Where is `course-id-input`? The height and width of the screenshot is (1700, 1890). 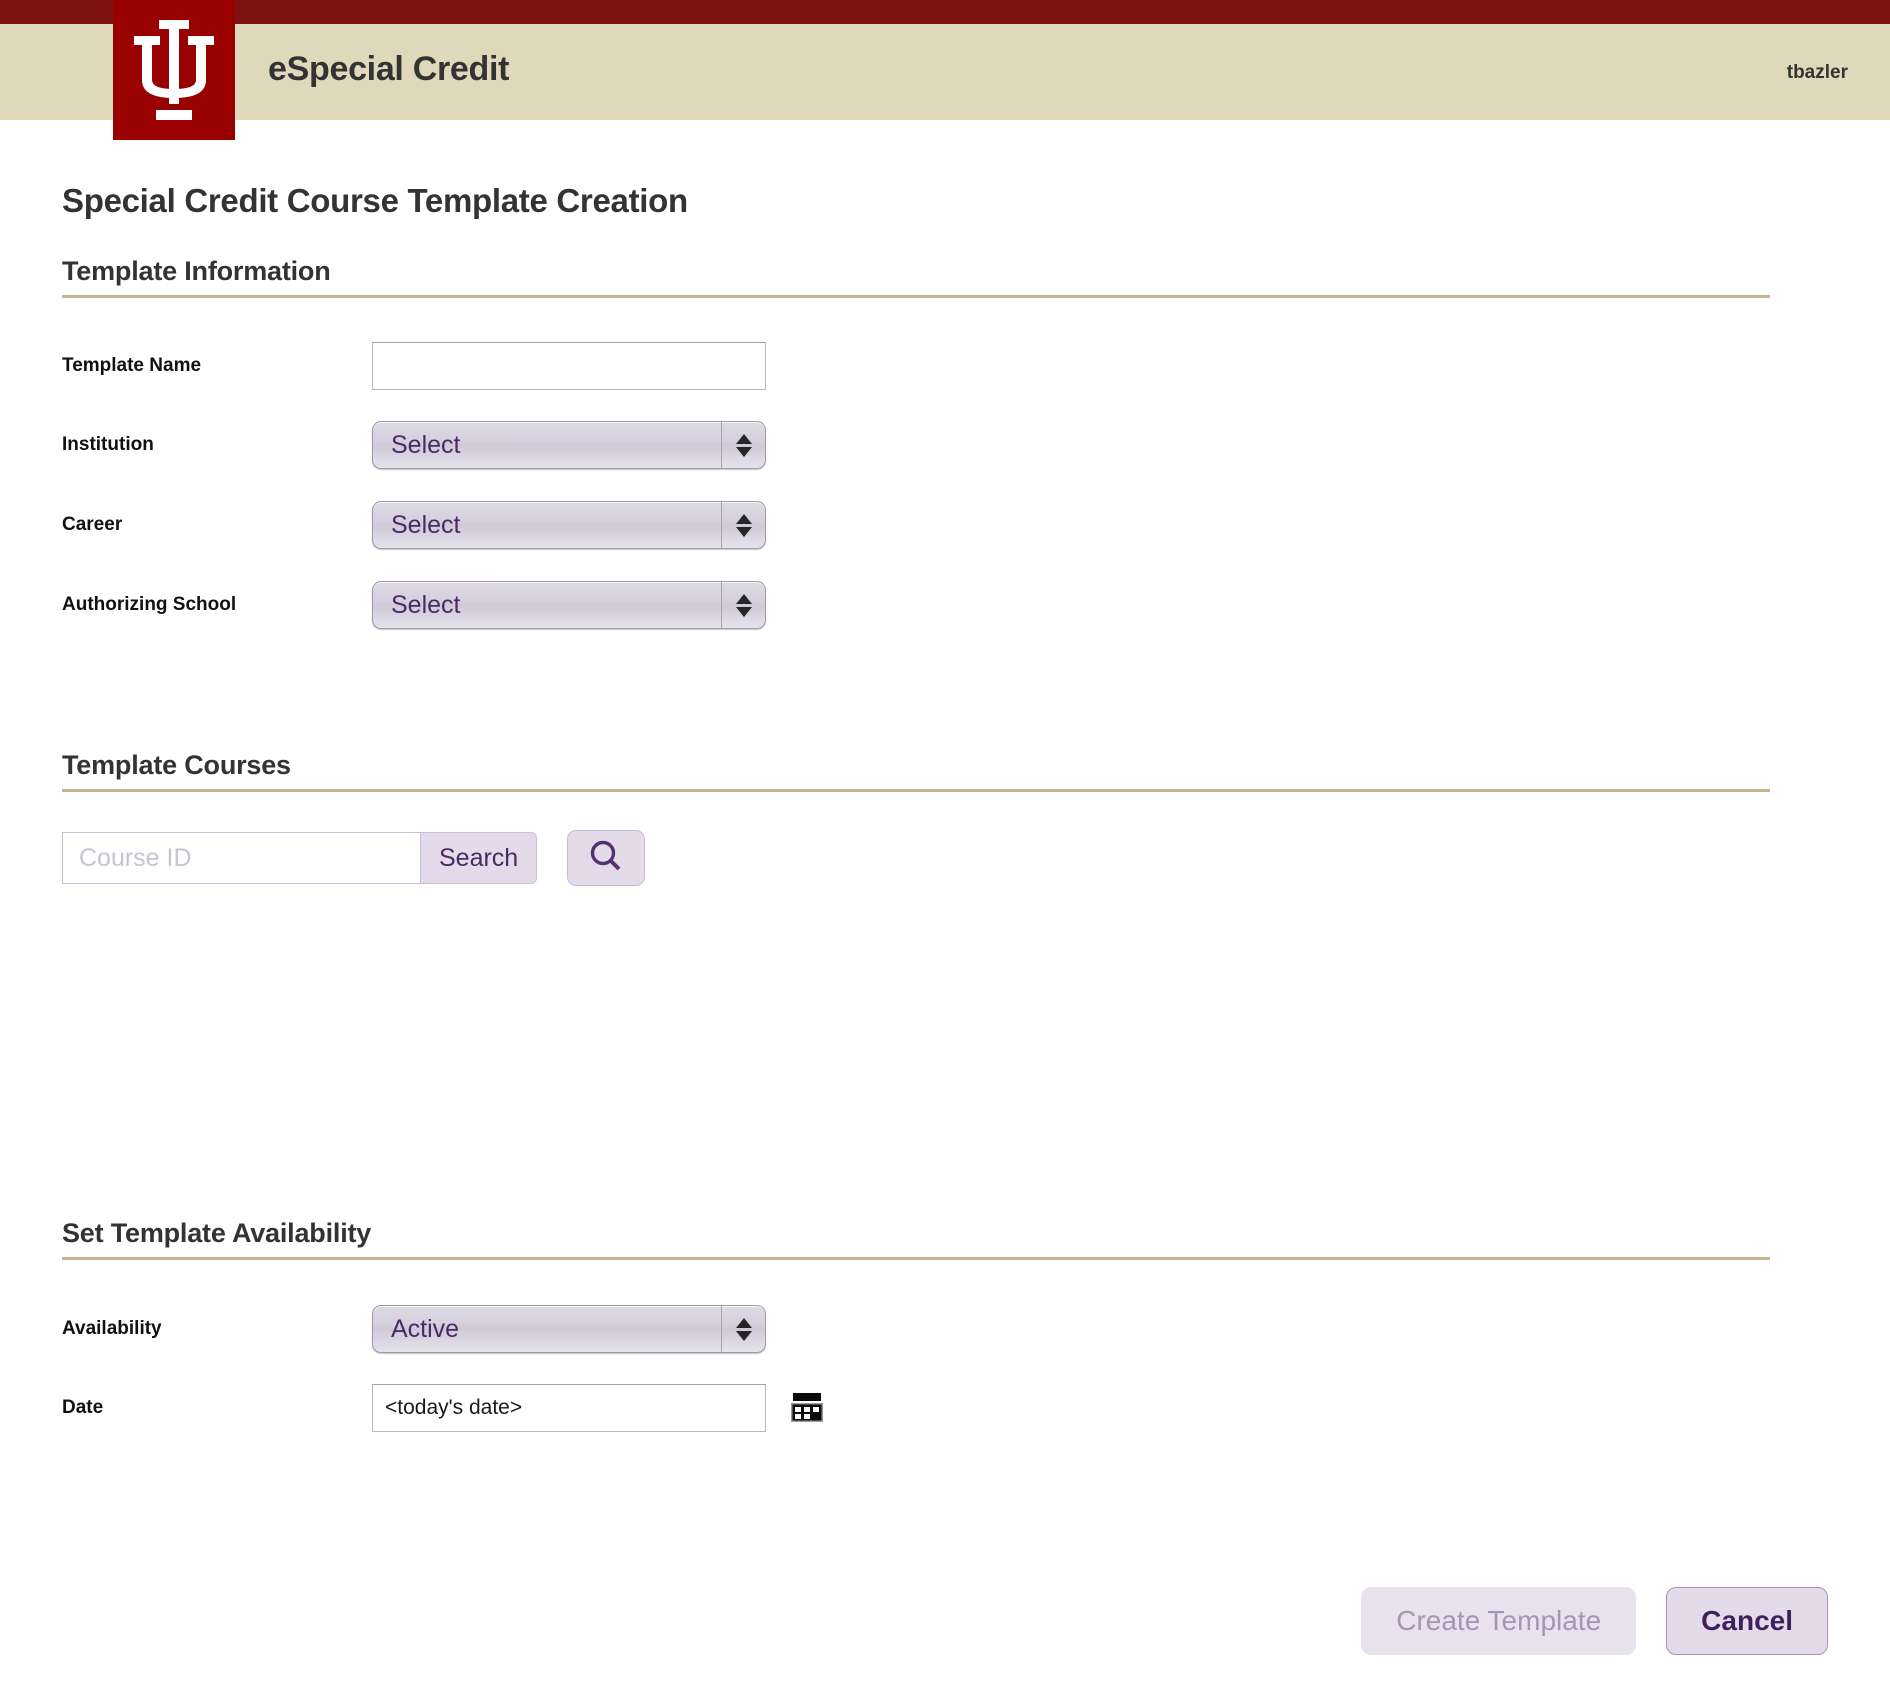
course-id-input is located at coordinates (241, 858).